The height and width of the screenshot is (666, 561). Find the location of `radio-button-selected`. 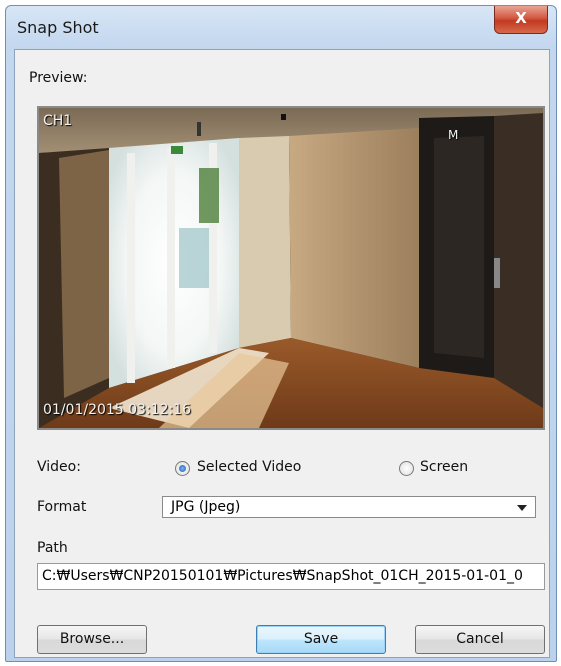

radio-button-selected is located at coordinates (182, 468).